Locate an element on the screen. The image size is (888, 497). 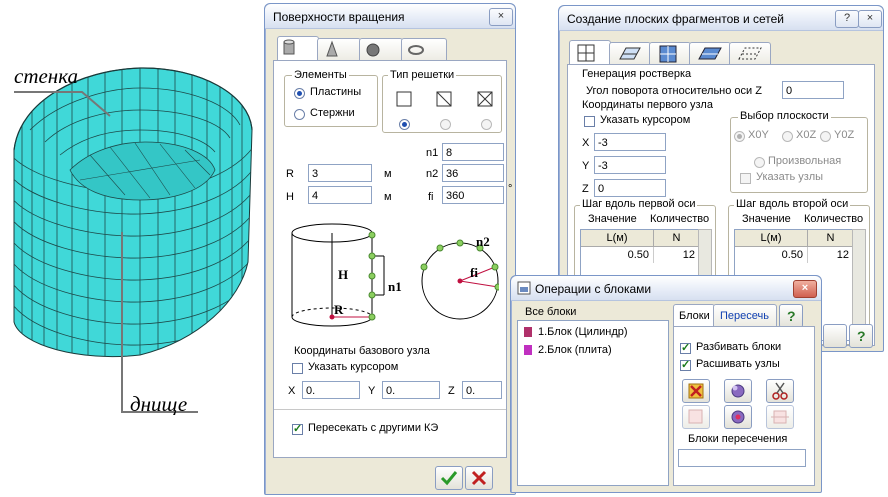
cone-icon is located at coordinates (332, 48).